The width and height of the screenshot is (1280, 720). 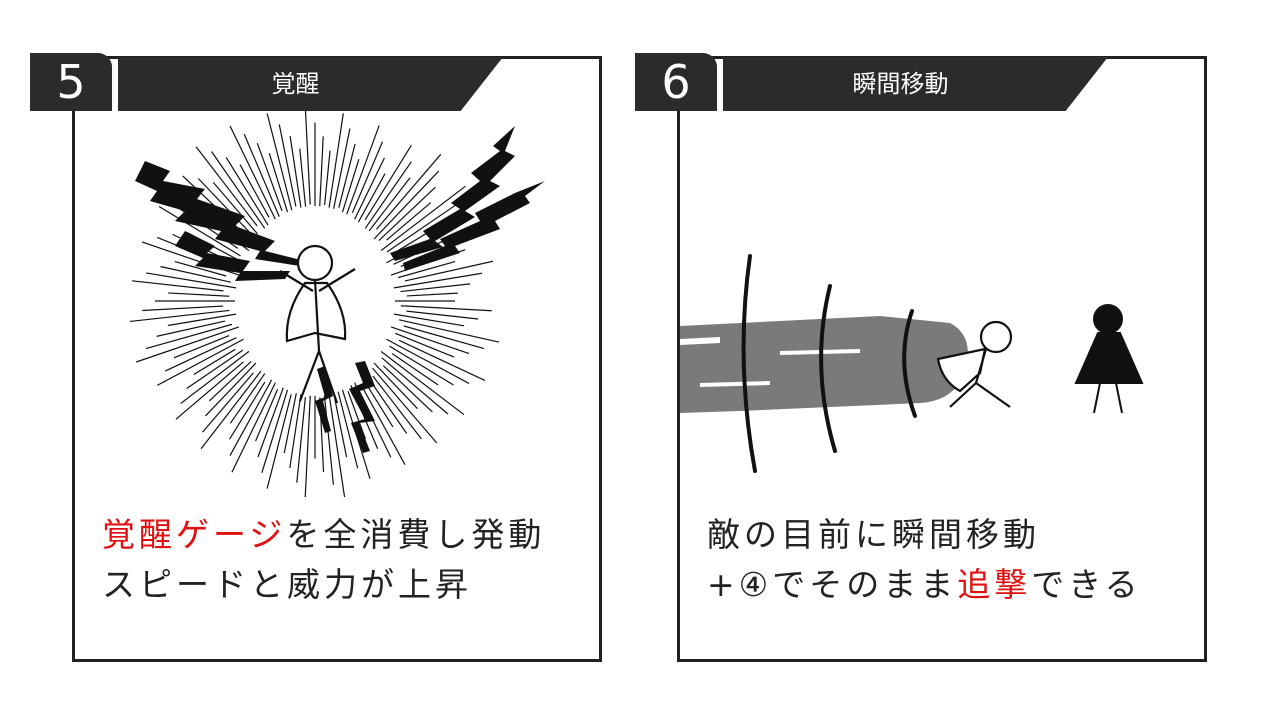 I want to click on caption-text: を全消費し発動, so click(x=416, y=534).